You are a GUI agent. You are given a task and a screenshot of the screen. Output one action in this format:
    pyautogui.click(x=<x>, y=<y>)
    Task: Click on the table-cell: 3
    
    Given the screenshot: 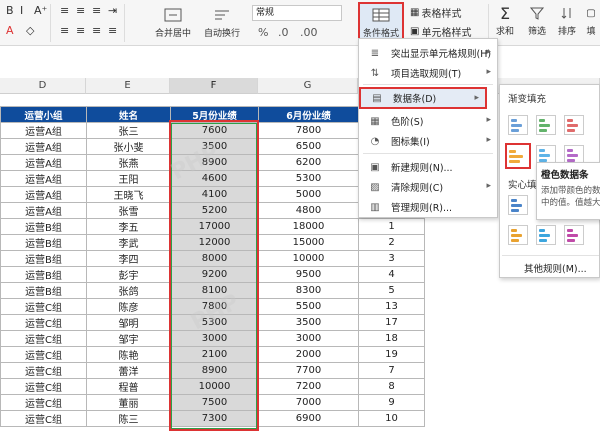 What is the action you would take?
    pyautogui.click(x=391, y=258)
    